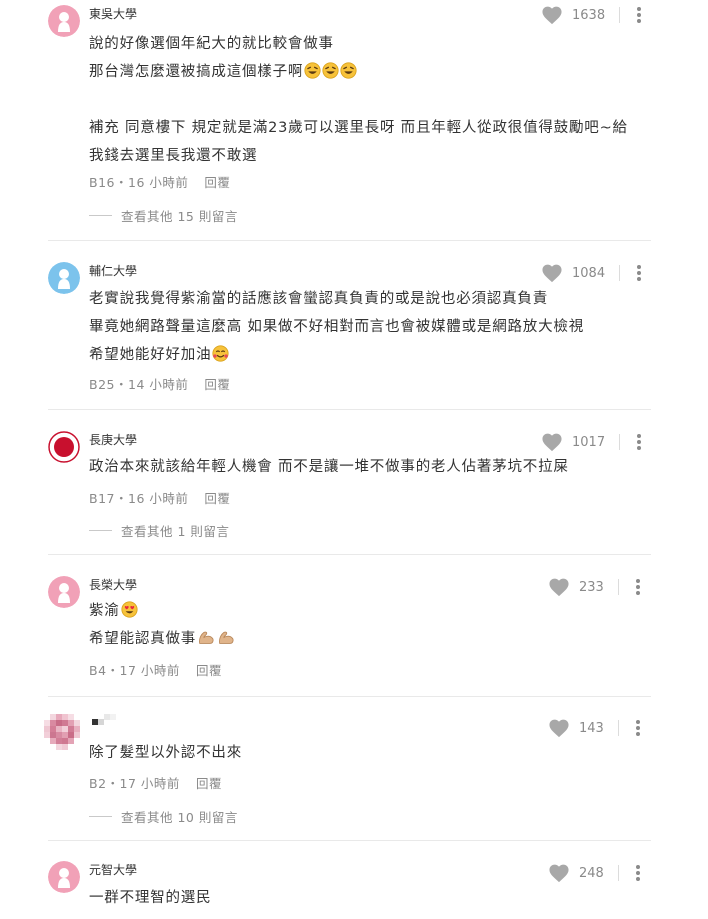 Image resolution: width=708 pixels, height=919 pixels. What do you see at coordinates (98, 670) in the screenshot?
I see `floor-number: B4` at bounding box center [98, 670].